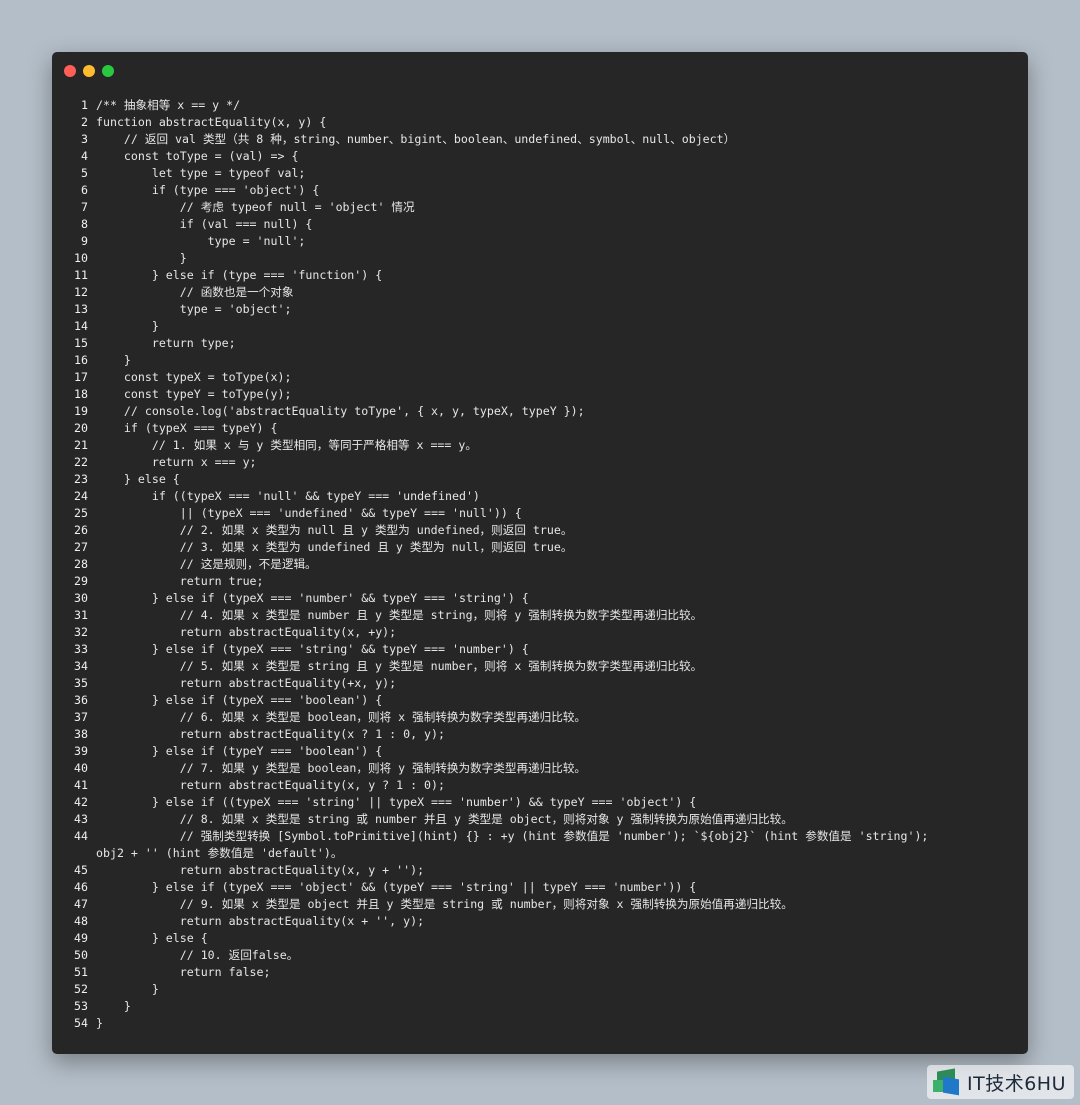 This screenshot has width=1080, height=1105. What do you see at coordinates (81, 411) in the screenshot?
I see `line-number: 19` at bounding box center [81, 411].